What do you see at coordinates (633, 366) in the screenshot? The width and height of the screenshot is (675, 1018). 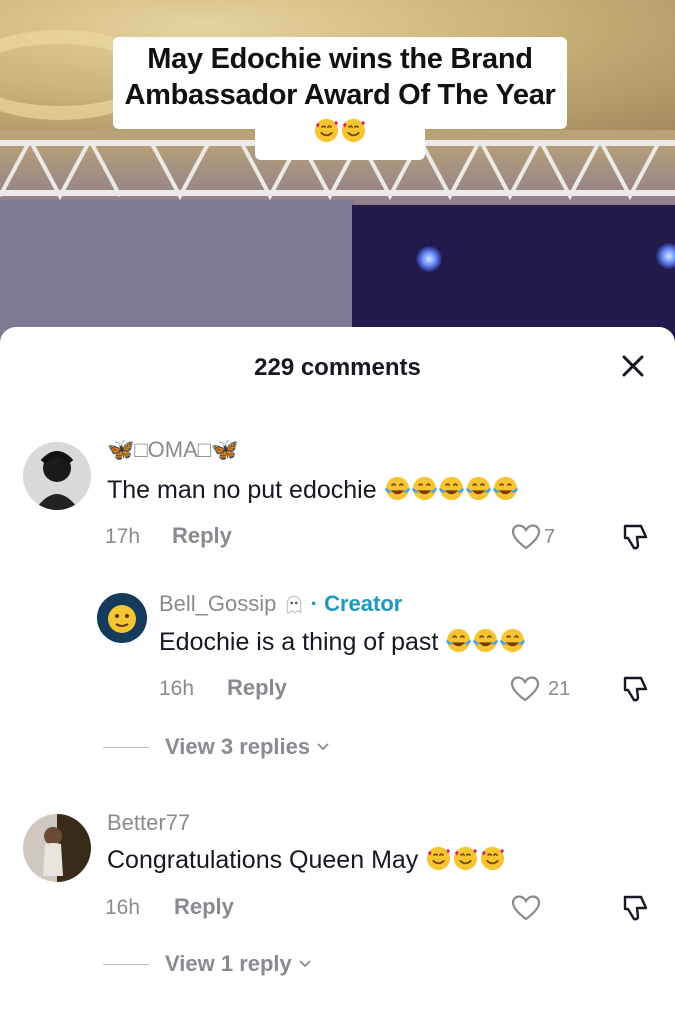 I see `close-icon` at bounding box center [633, 366].